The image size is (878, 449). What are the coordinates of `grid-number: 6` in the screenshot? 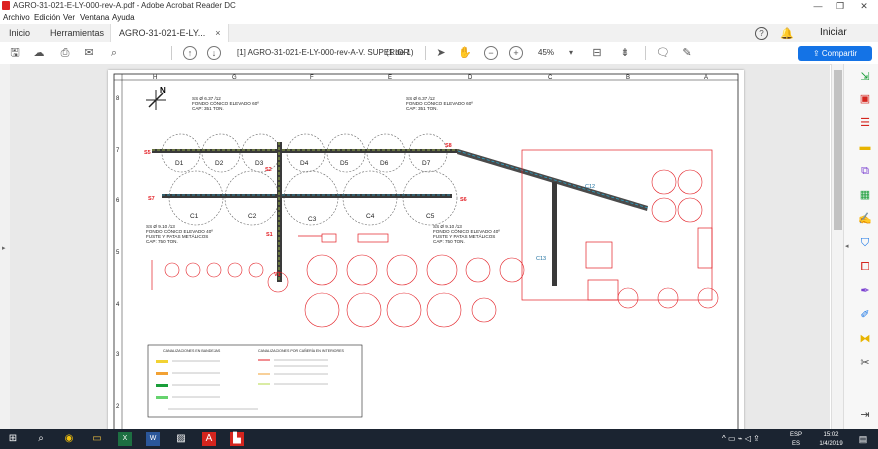 It's located at (118, 201).